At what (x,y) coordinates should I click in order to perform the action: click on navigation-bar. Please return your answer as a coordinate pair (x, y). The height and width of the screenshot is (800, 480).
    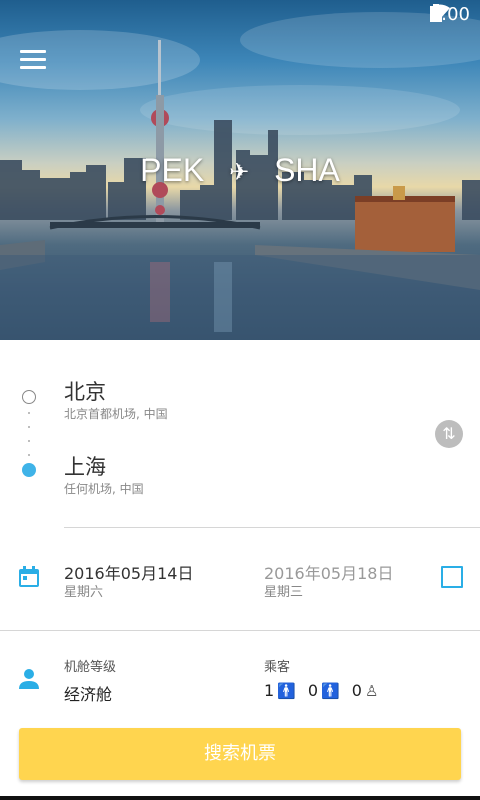
    Looking at the image, I should click on (240, 798).